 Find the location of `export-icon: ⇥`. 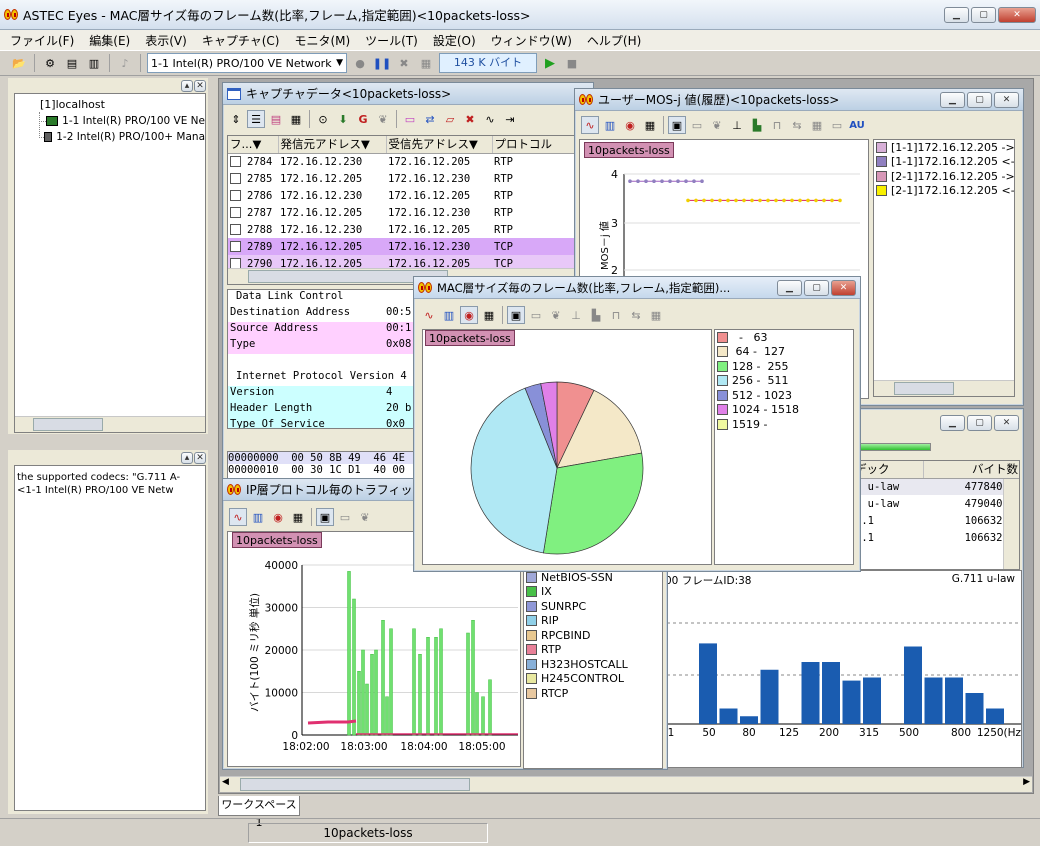

export-icon: ⇥ is located at coordinates (510, 119).